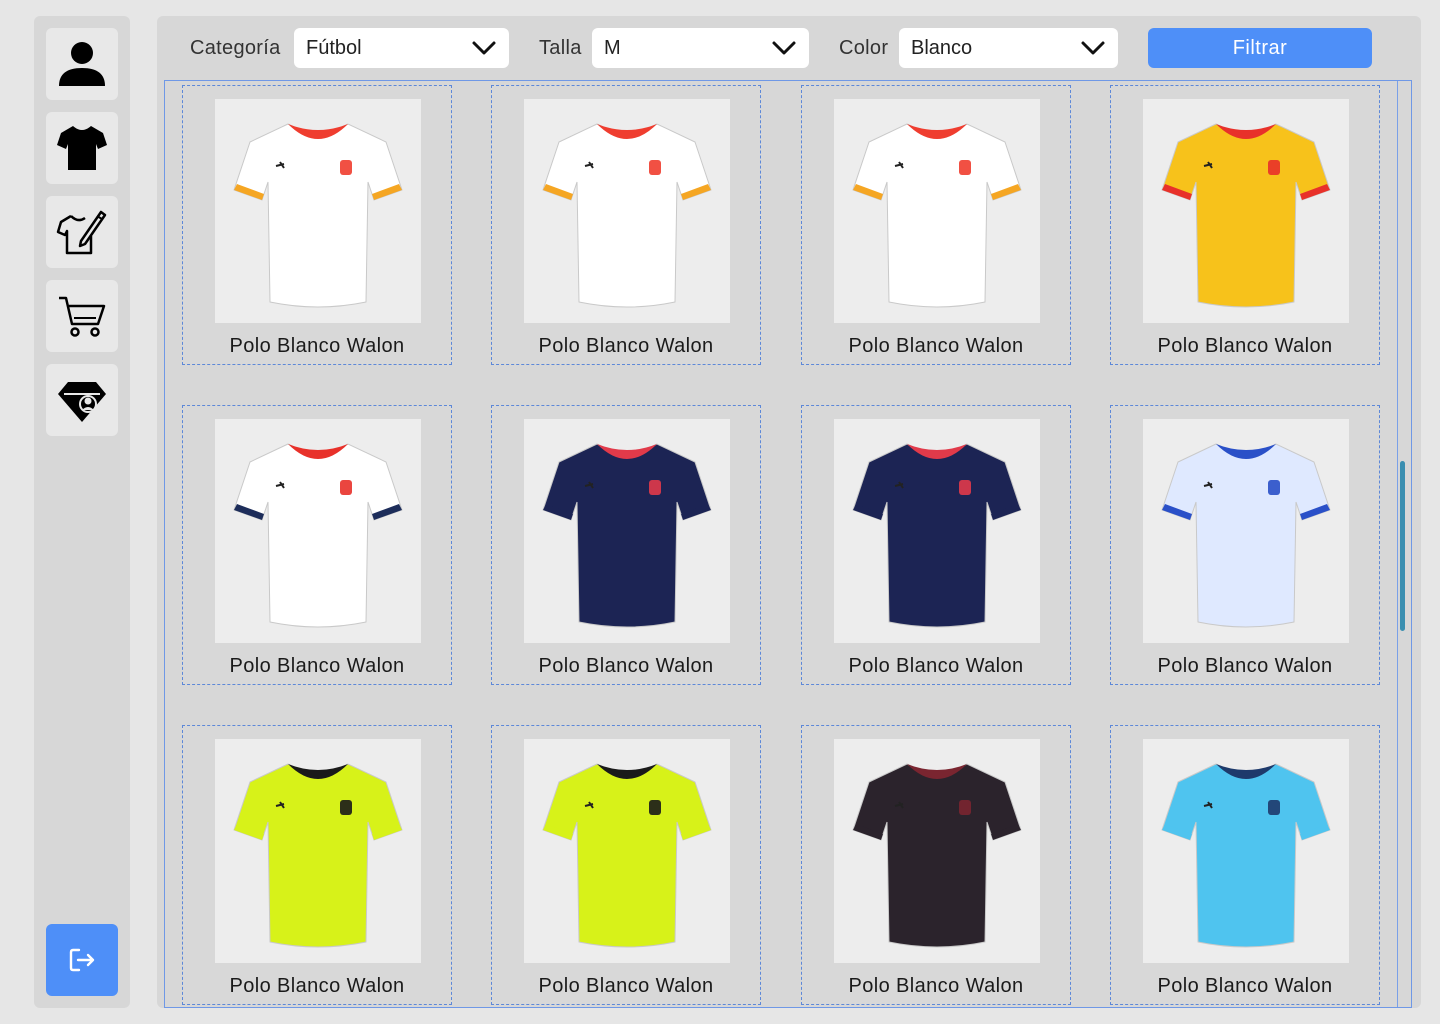  I want to click on size-select: M, so click(700, 48).